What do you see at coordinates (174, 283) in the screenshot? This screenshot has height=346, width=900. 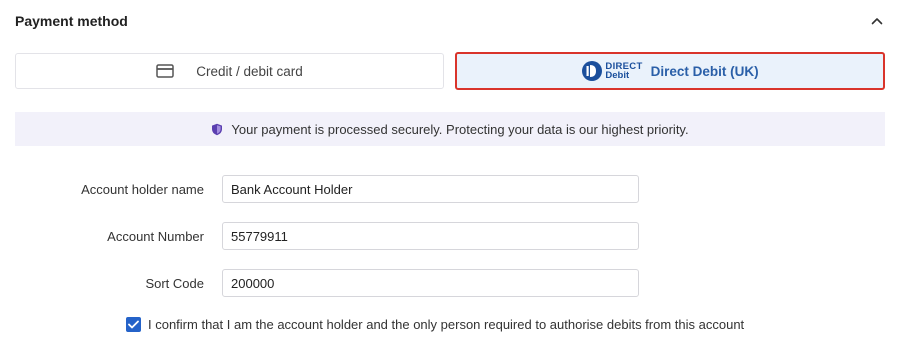 I see `sort-code-label: Sort Code` at bounding box center [174, 283].